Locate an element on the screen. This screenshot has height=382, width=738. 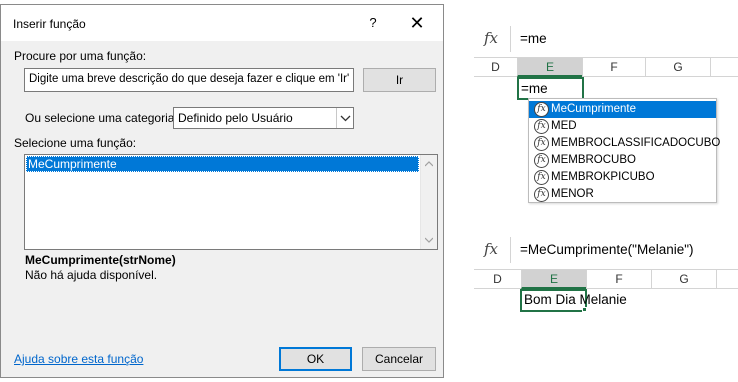
autocomplete-item-label: MEMBROKPICUBO is located at coordinates (603, 177).